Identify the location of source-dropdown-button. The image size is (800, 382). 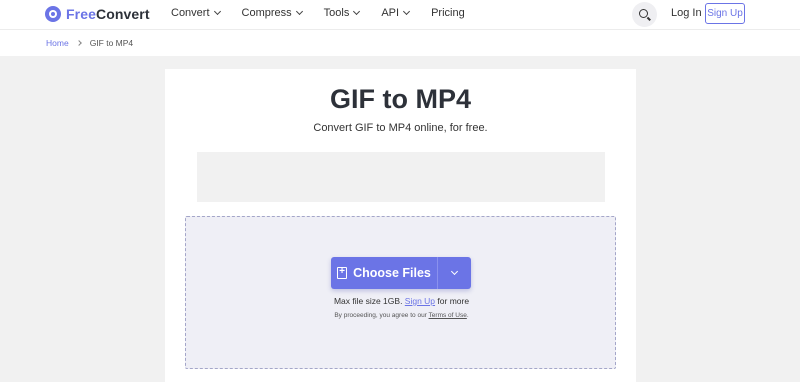
(454, 273).